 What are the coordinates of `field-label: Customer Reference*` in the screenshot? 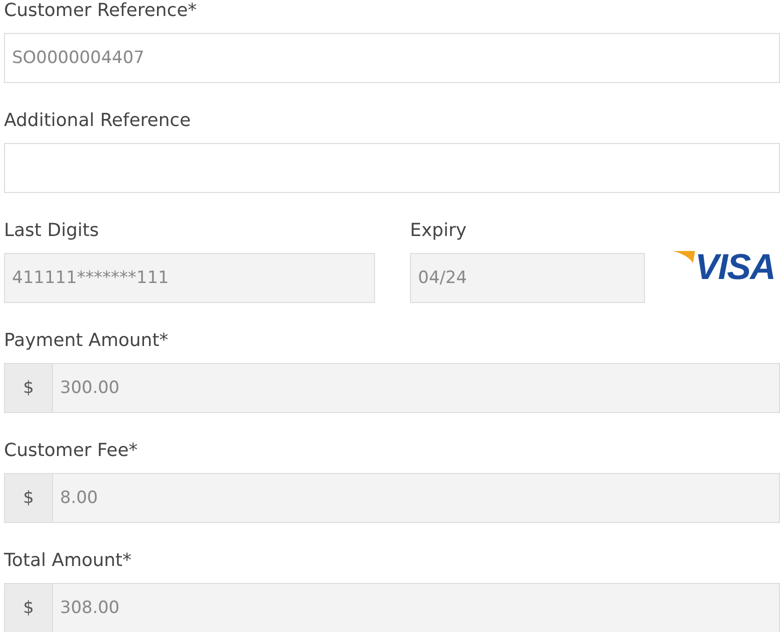 It's located at (101, 11).